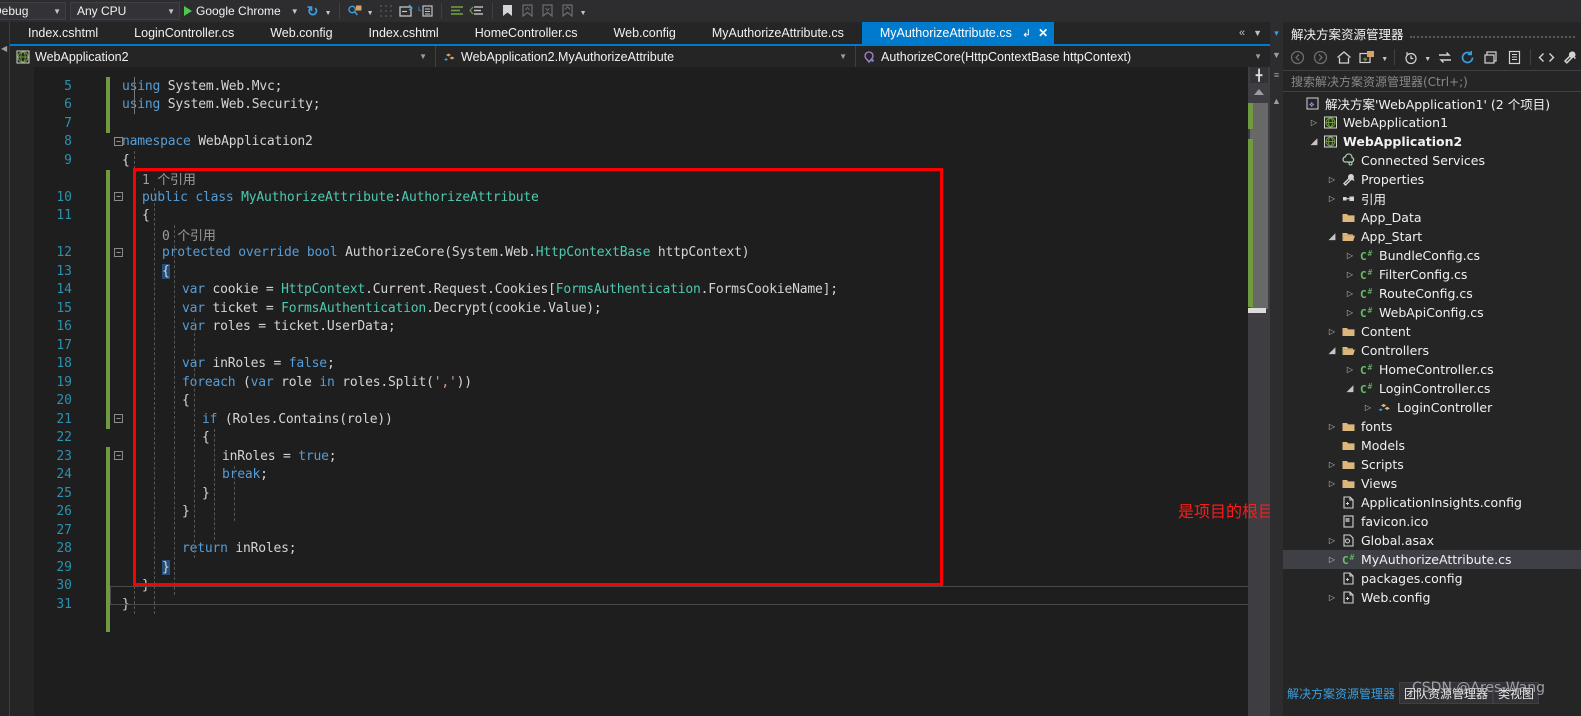 The image size is (1581, 716). Describe the element at coordinates (1410, 57) in the screenshot. I see `history-icon` at that location.